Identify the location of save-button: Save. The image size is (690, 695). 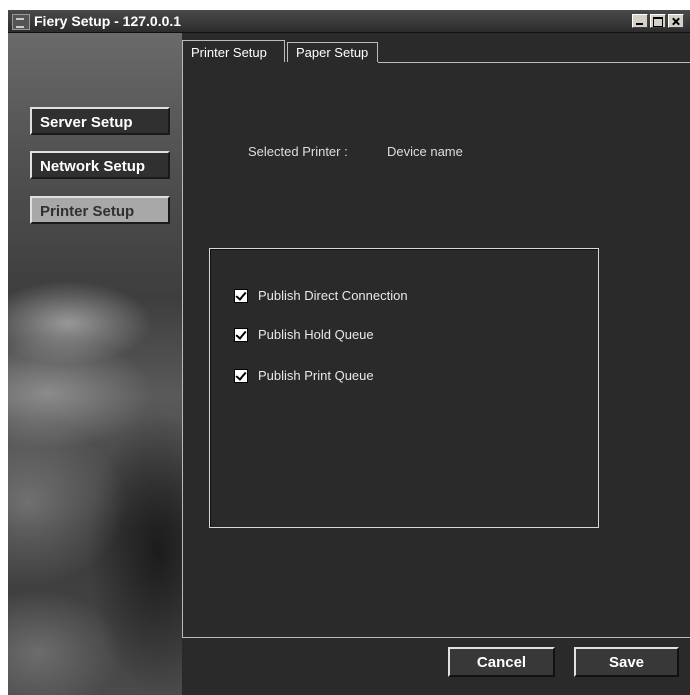
(626, 662).